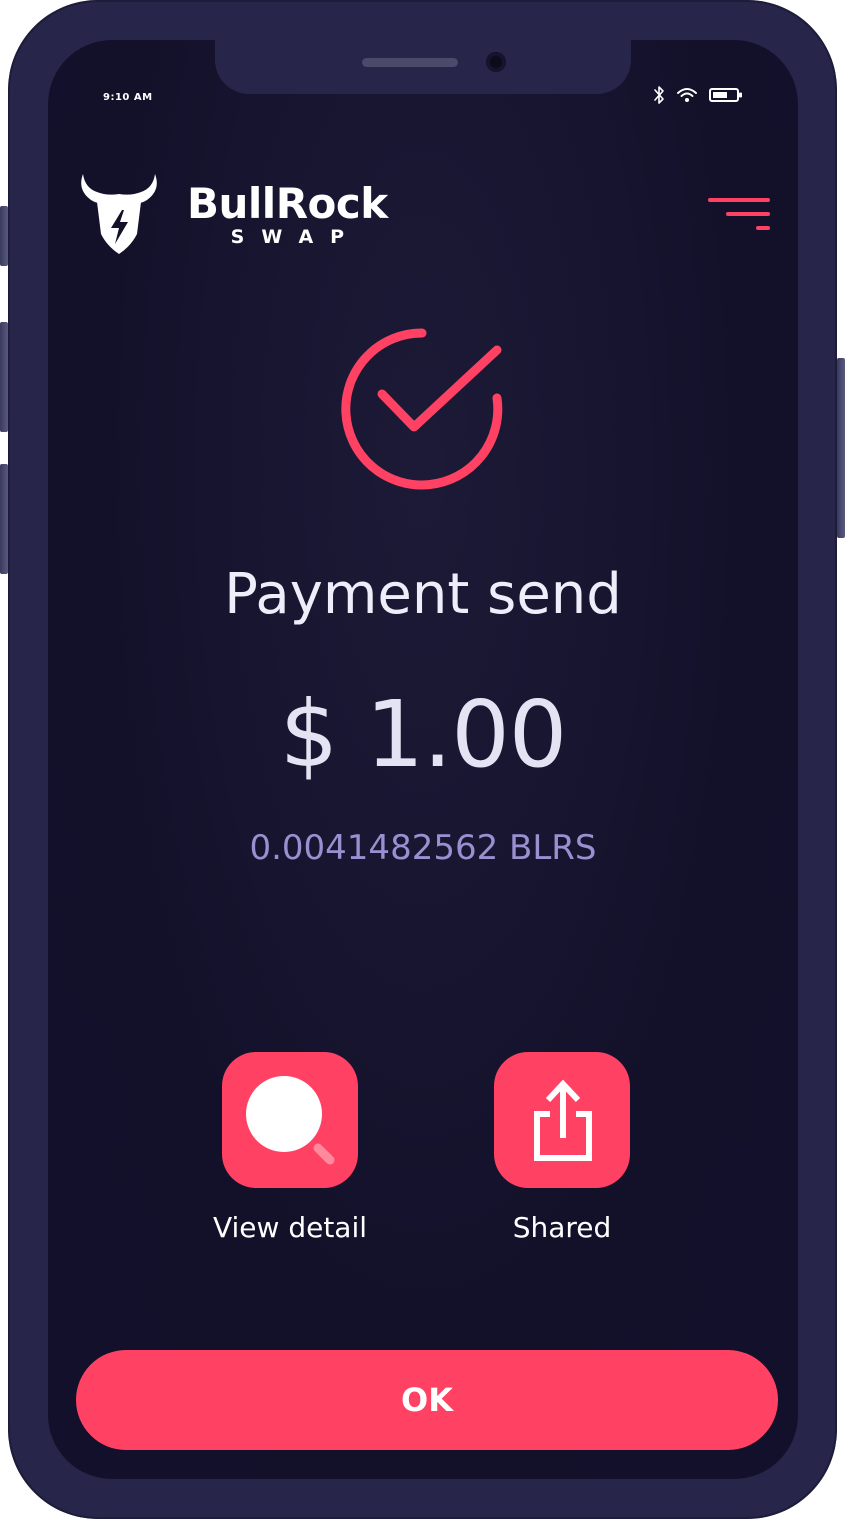 This screenshot has width=845, height=1521. I want to click on menu-icon, so click(739, 200).